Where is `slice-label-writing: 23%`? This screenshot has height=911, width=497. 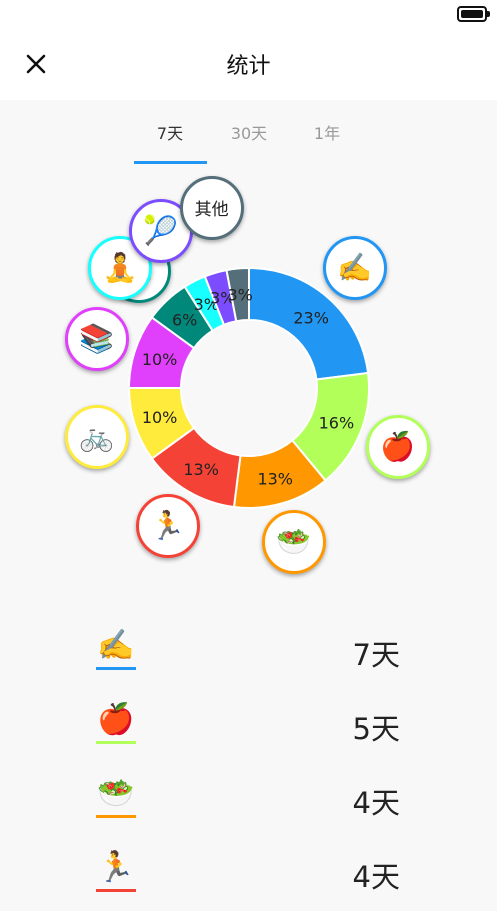 slice-label-writing: 23% is located at coordinates (311, 317).